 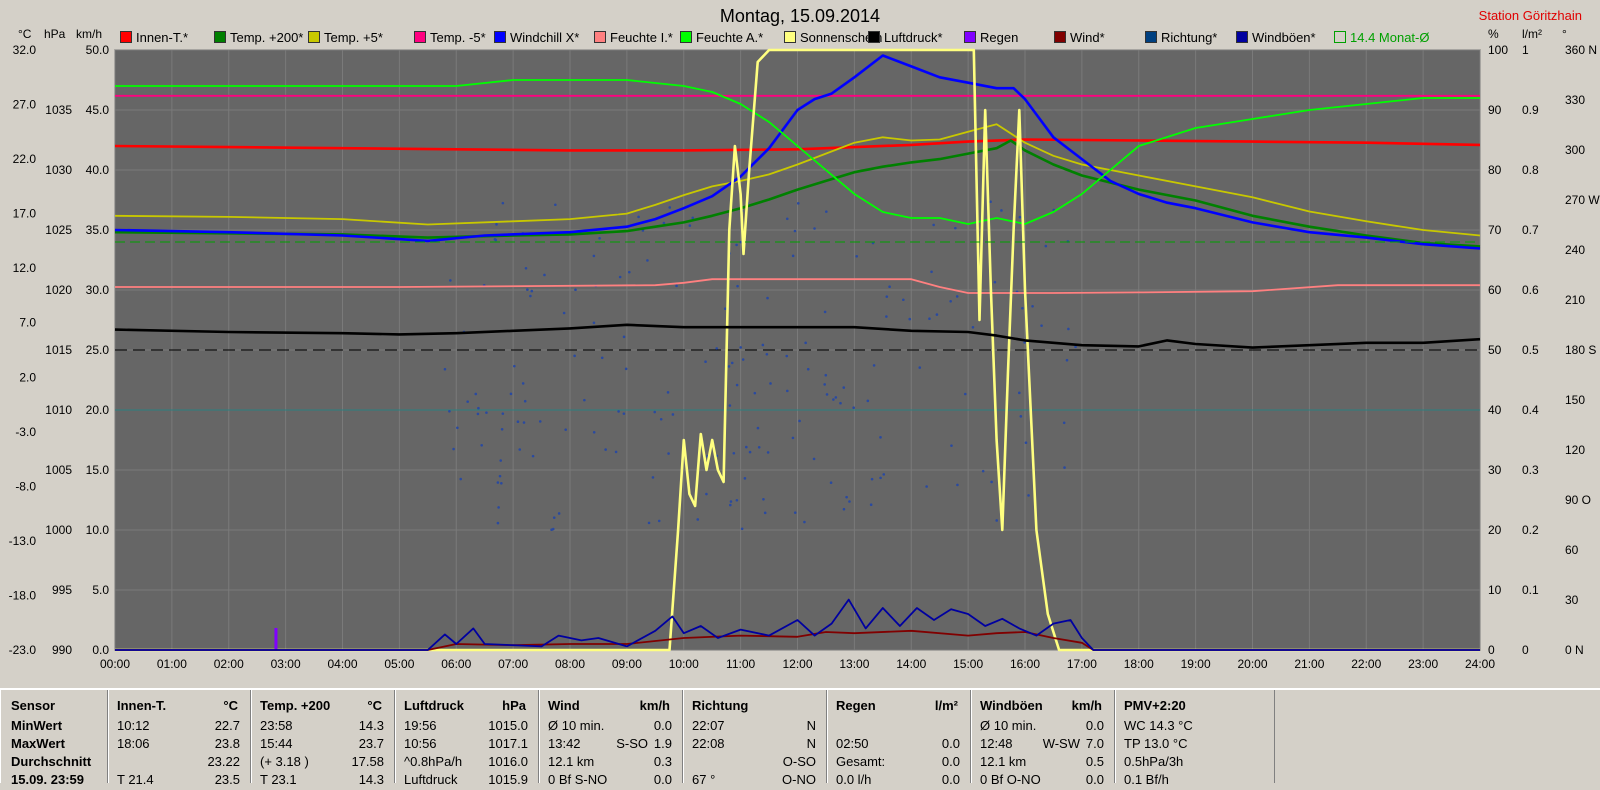 What do you see at coordinates (433, 761) in the screenshot?
I see `stats-cell-time: ^0.8hPa/h` at bounding box center [433, 761].